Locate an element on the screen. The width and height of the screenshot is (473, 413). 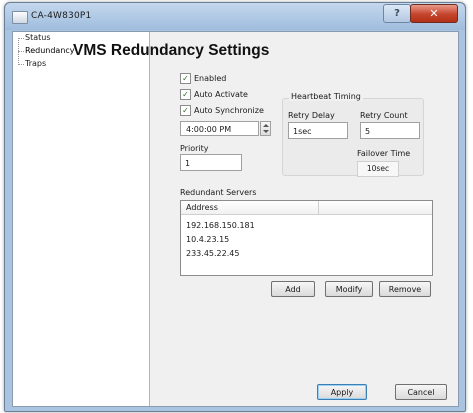
list-header: Address is located at coordinates (306, 208).